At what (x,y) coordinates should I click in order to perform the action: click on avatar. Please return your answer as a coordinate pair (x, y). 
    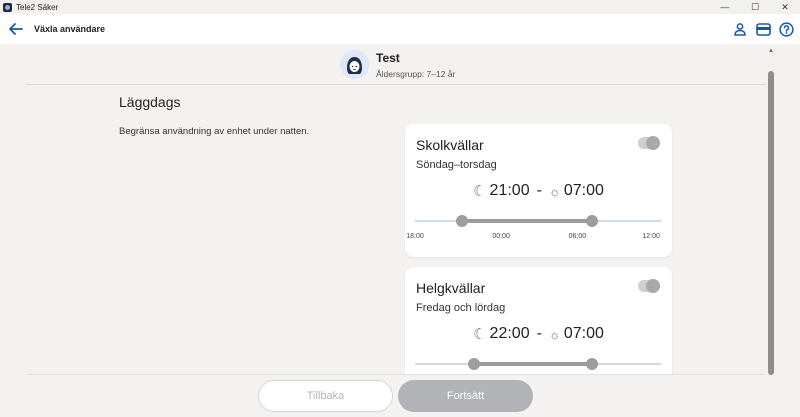
    Looking at the image, I should click on (354, 64).